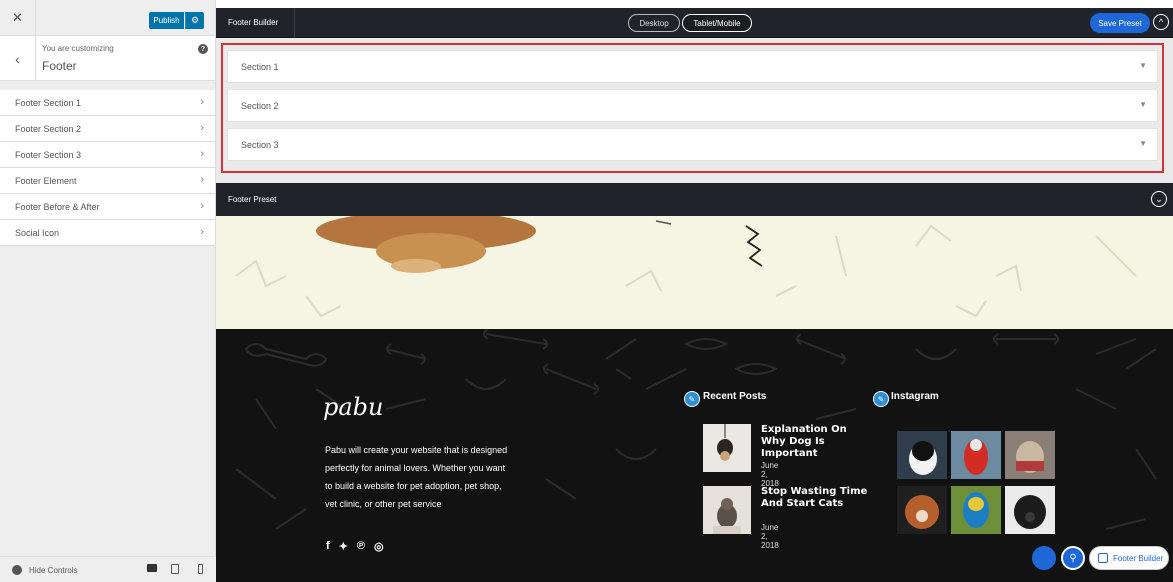  I want to click on section-label: Section 2, so click(260, 106).